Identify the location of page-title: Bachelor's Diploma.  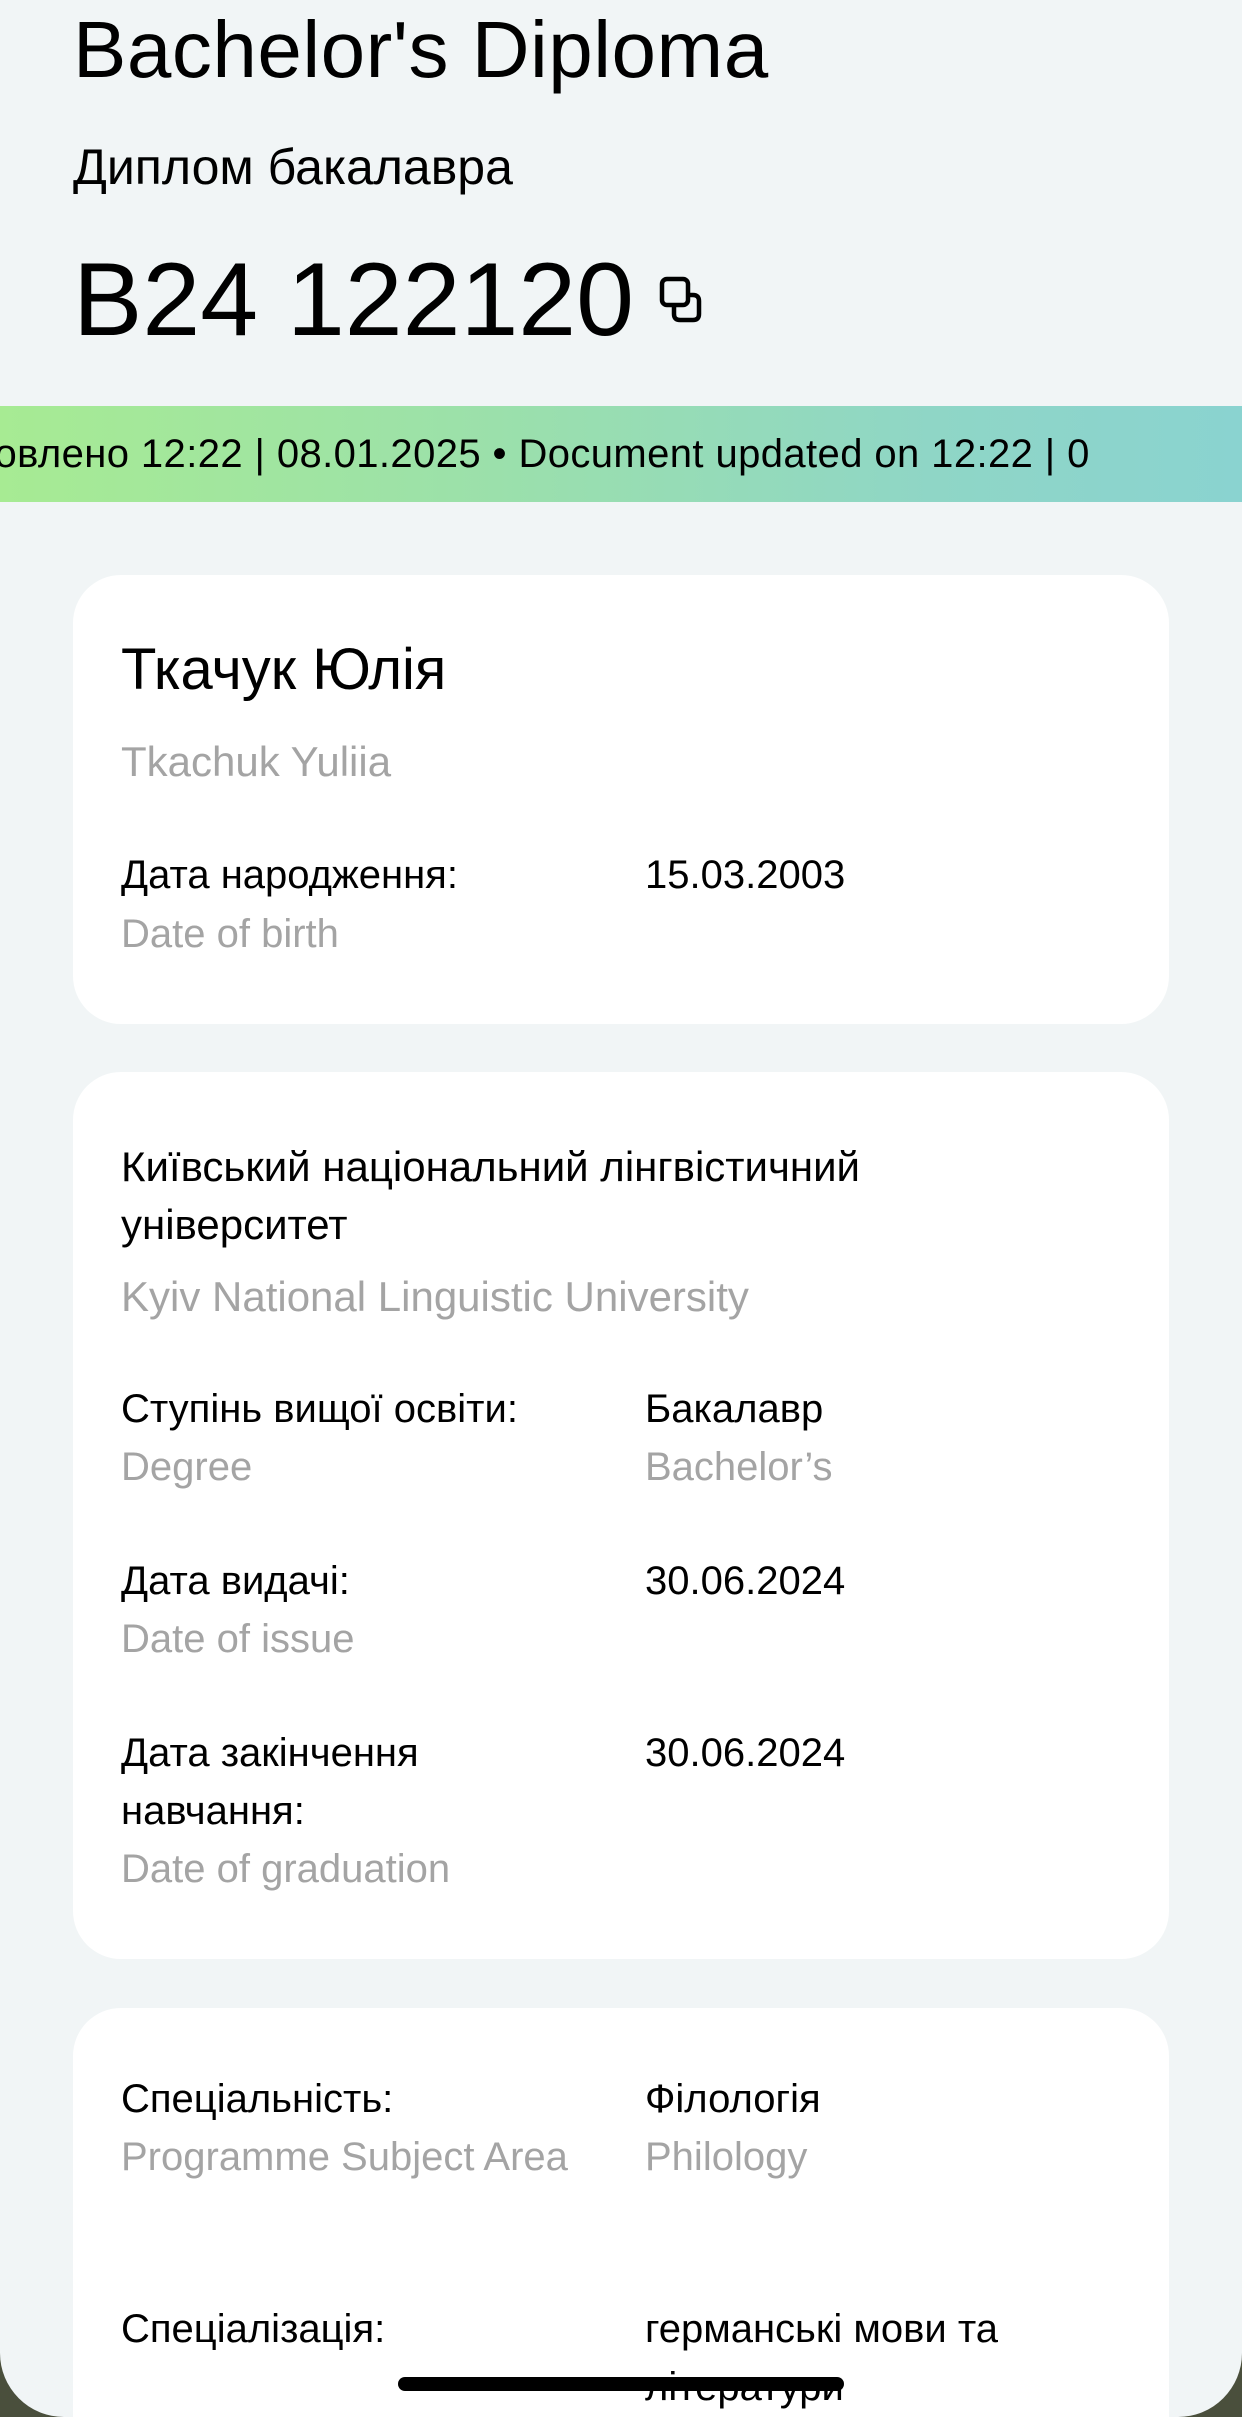
(421, 49).